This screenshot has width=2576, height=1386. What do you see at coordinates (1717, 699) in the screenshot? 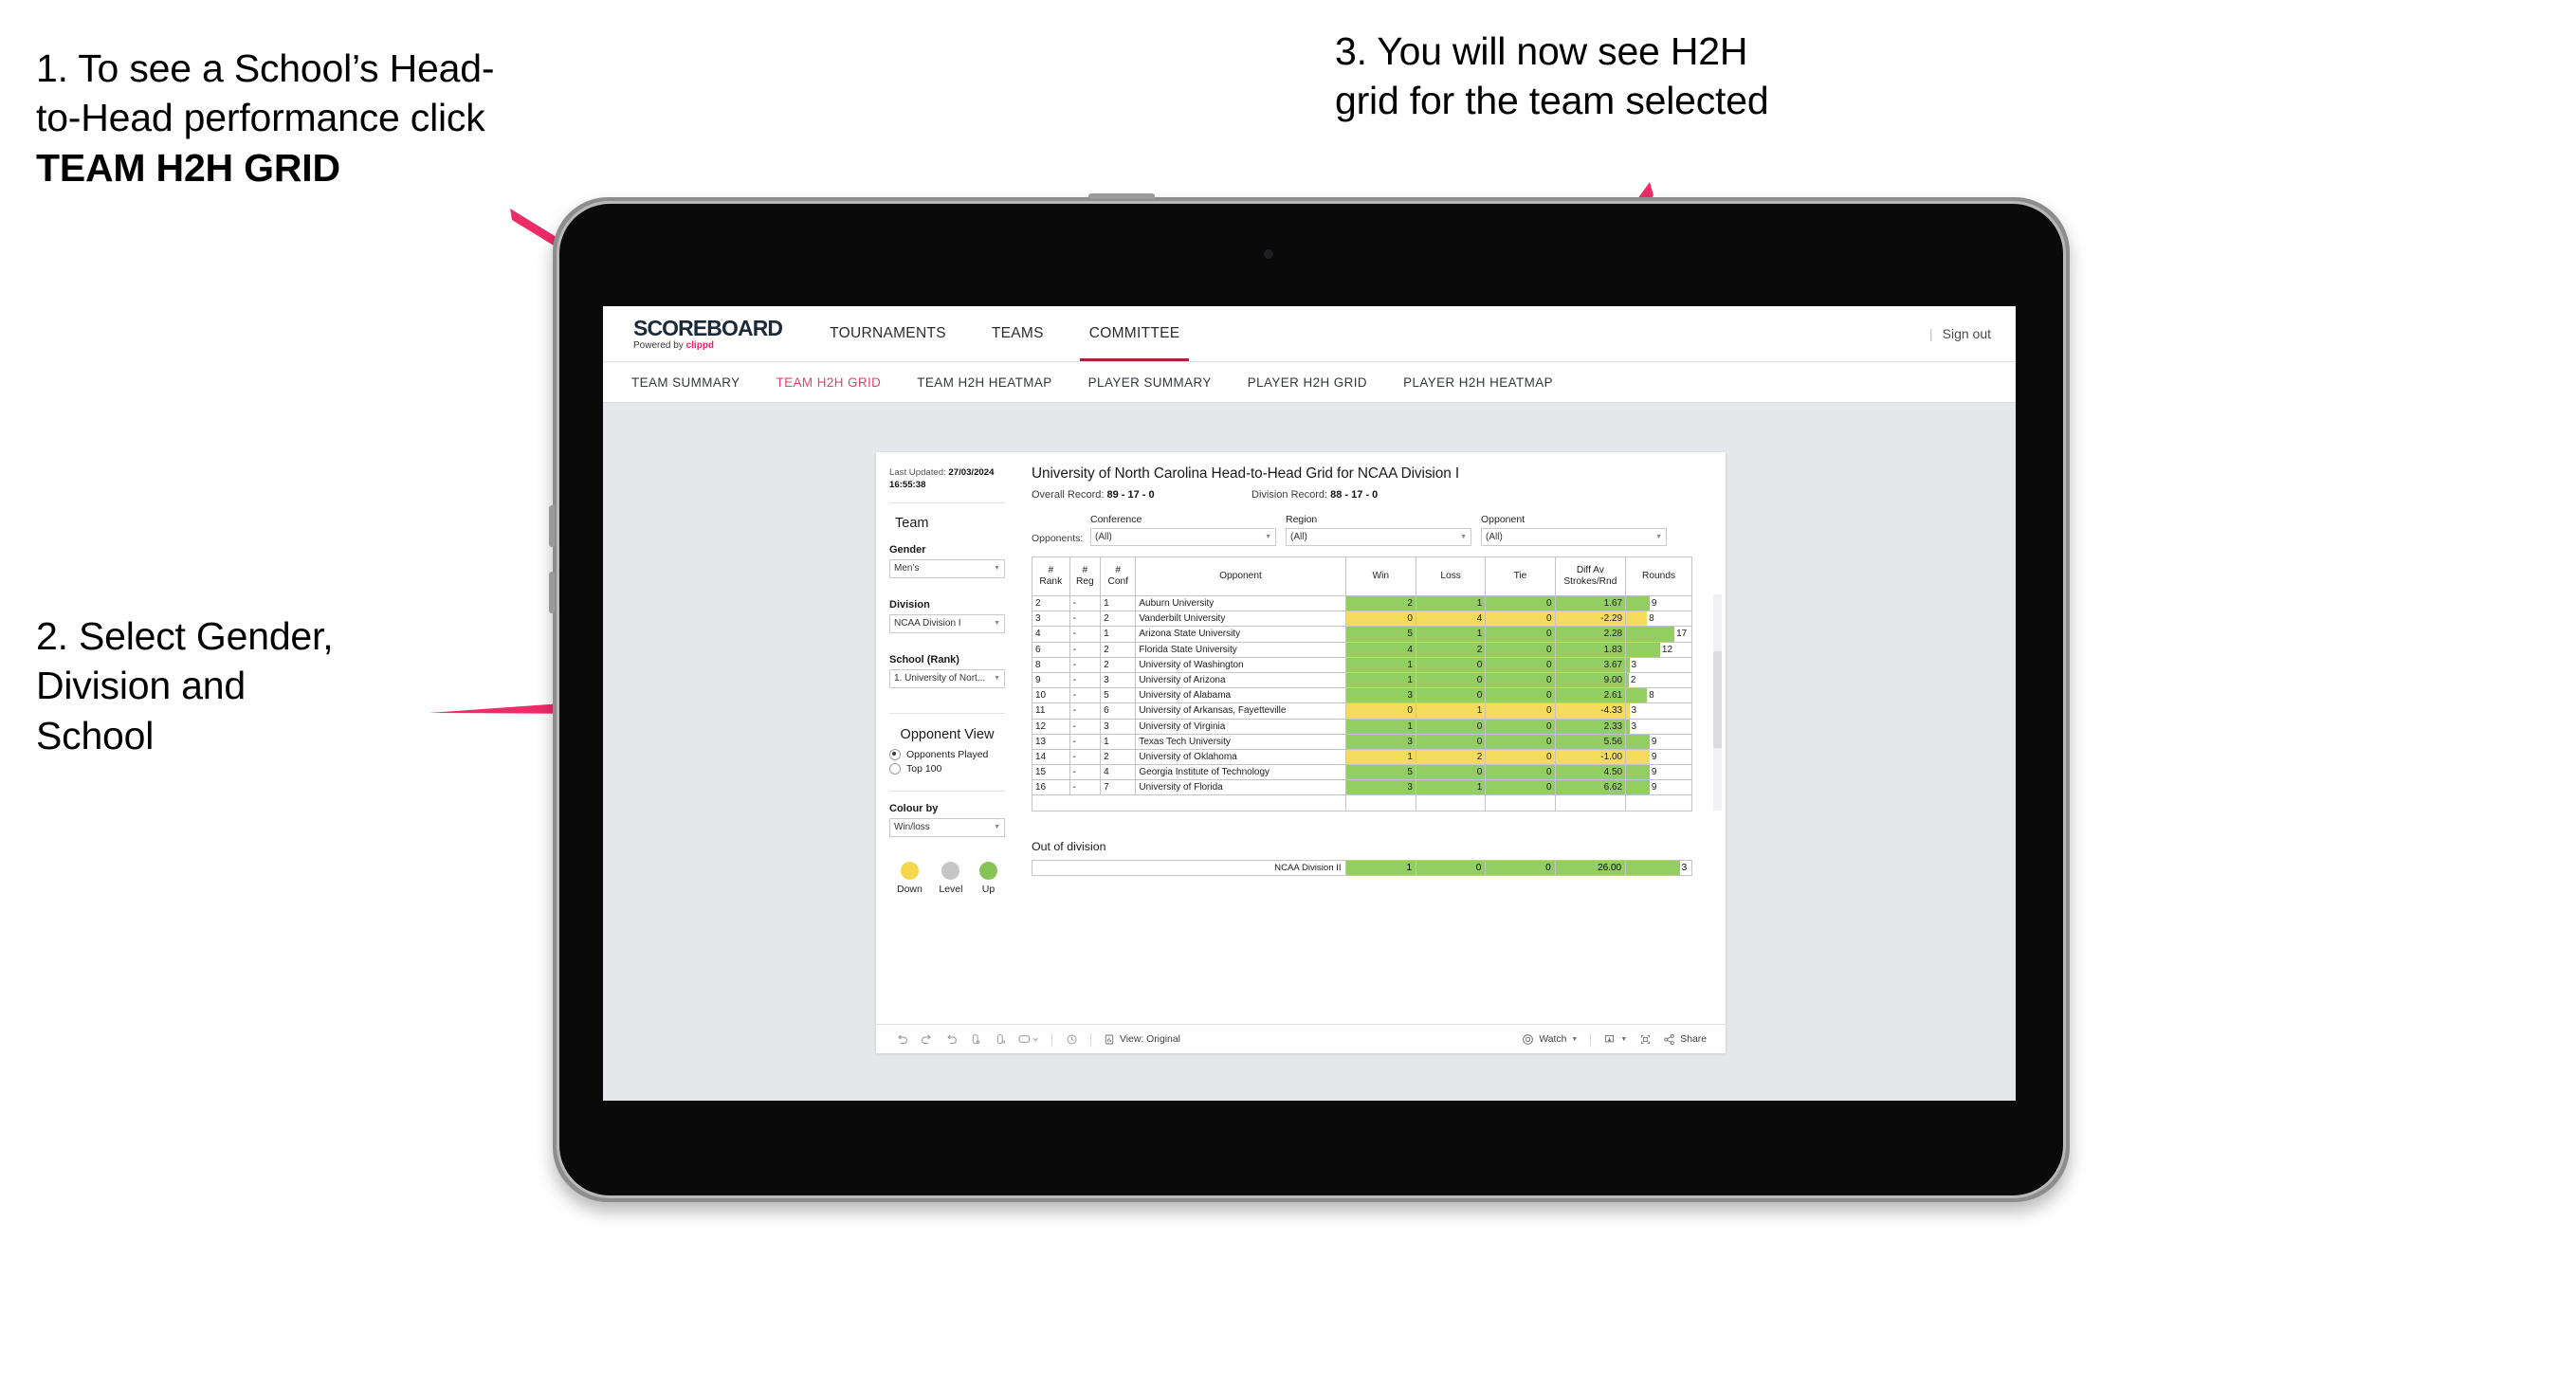
I see `table-scrollbar-thumb` at bounding box center [1717, 699].